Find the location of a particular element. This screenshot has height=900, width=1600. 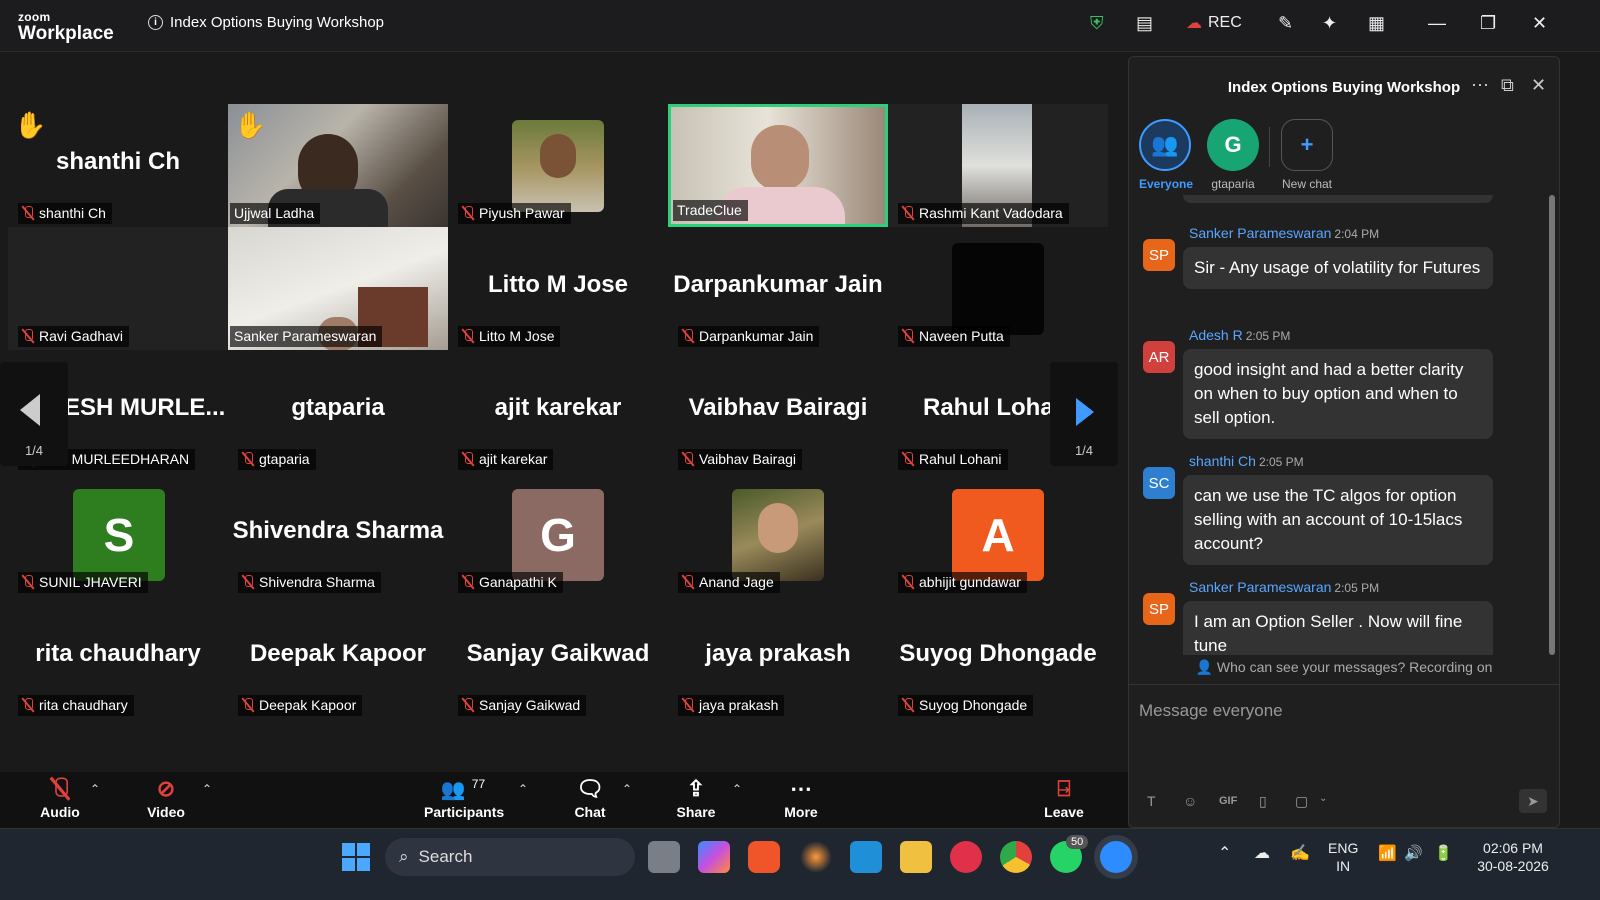

new-chat-button: + New chat is located at coordinates (1307, 155).